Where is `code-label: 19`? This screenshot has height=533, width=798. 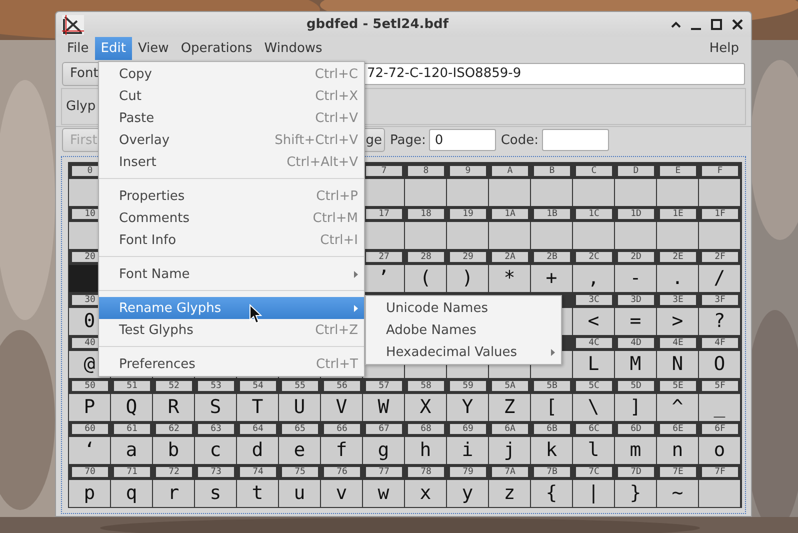 code-label: 19 is located at coordinates (468, 214).